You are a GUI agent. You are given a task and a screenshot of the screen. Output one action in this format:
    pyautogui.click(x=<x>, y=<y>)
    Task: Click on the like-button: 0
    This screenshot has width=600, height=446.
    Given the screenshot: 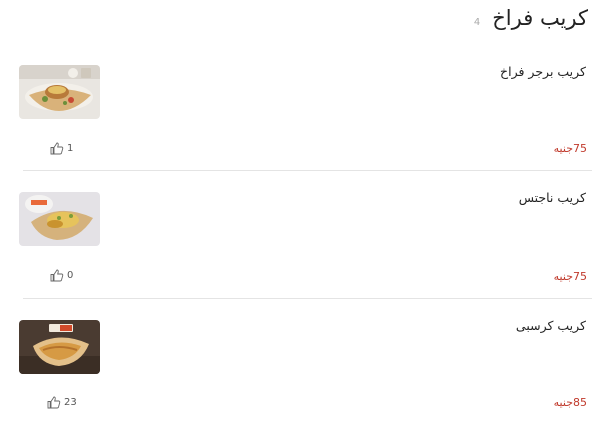 What is the action you would take?
    pyautogui.click(x=61, y=275)
    